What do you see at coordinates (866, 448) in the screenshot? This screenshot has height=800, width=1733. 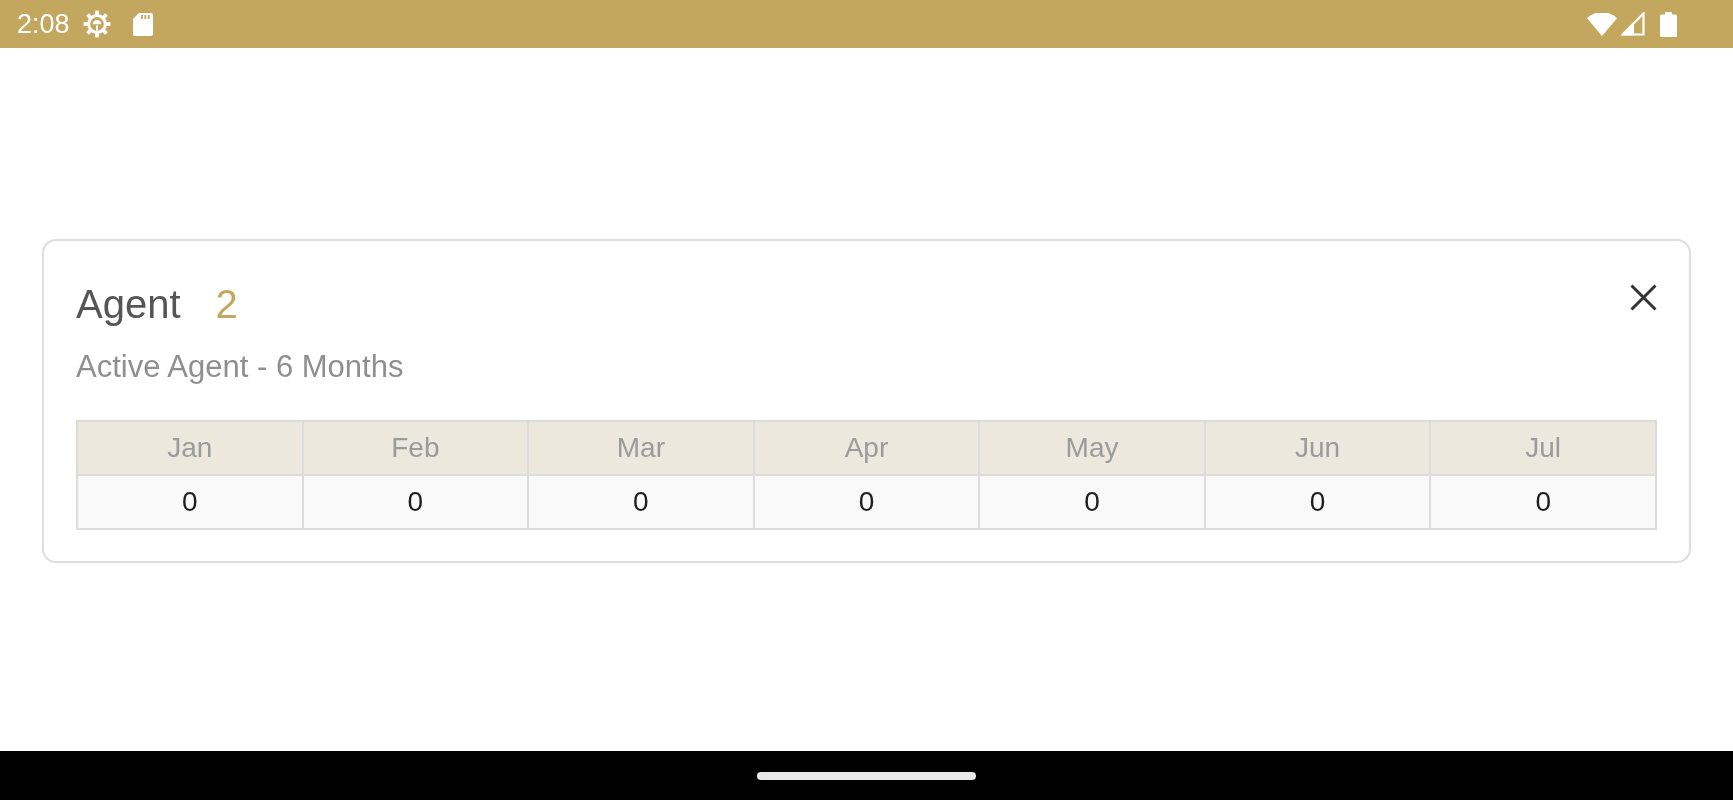 I see `month-header: Apr` at bounding box center [866, 448].